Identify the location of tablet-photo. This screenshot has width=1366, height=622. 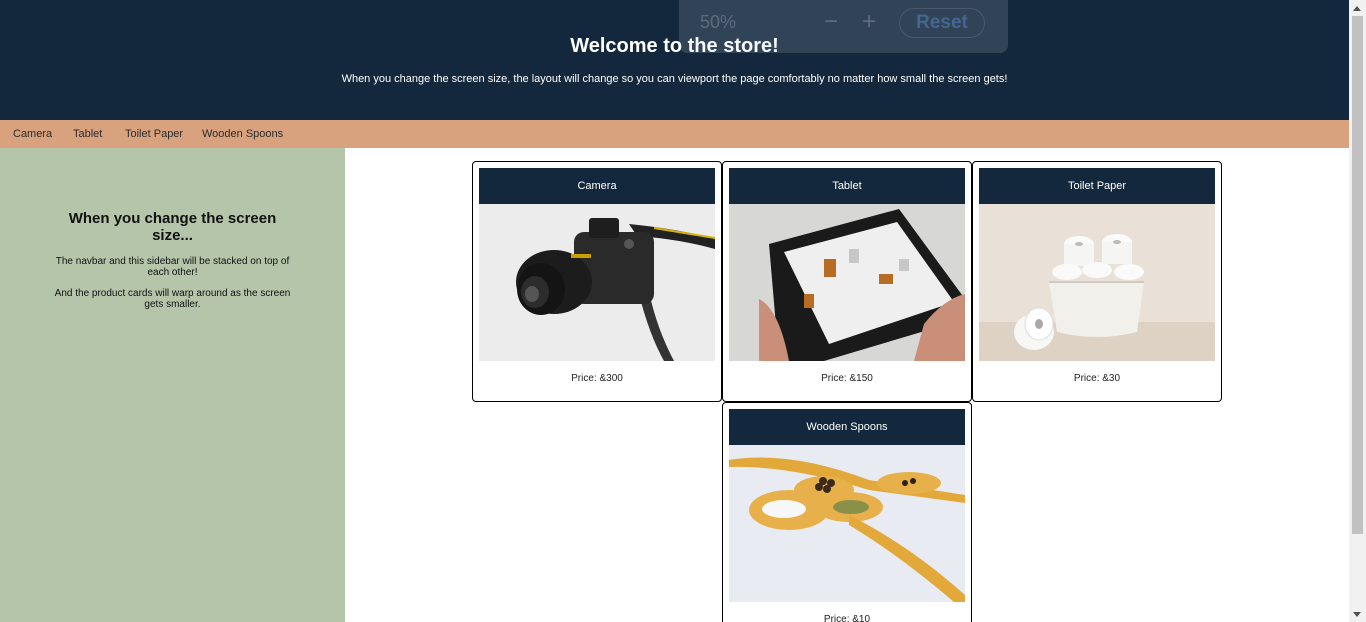
(847, 282).